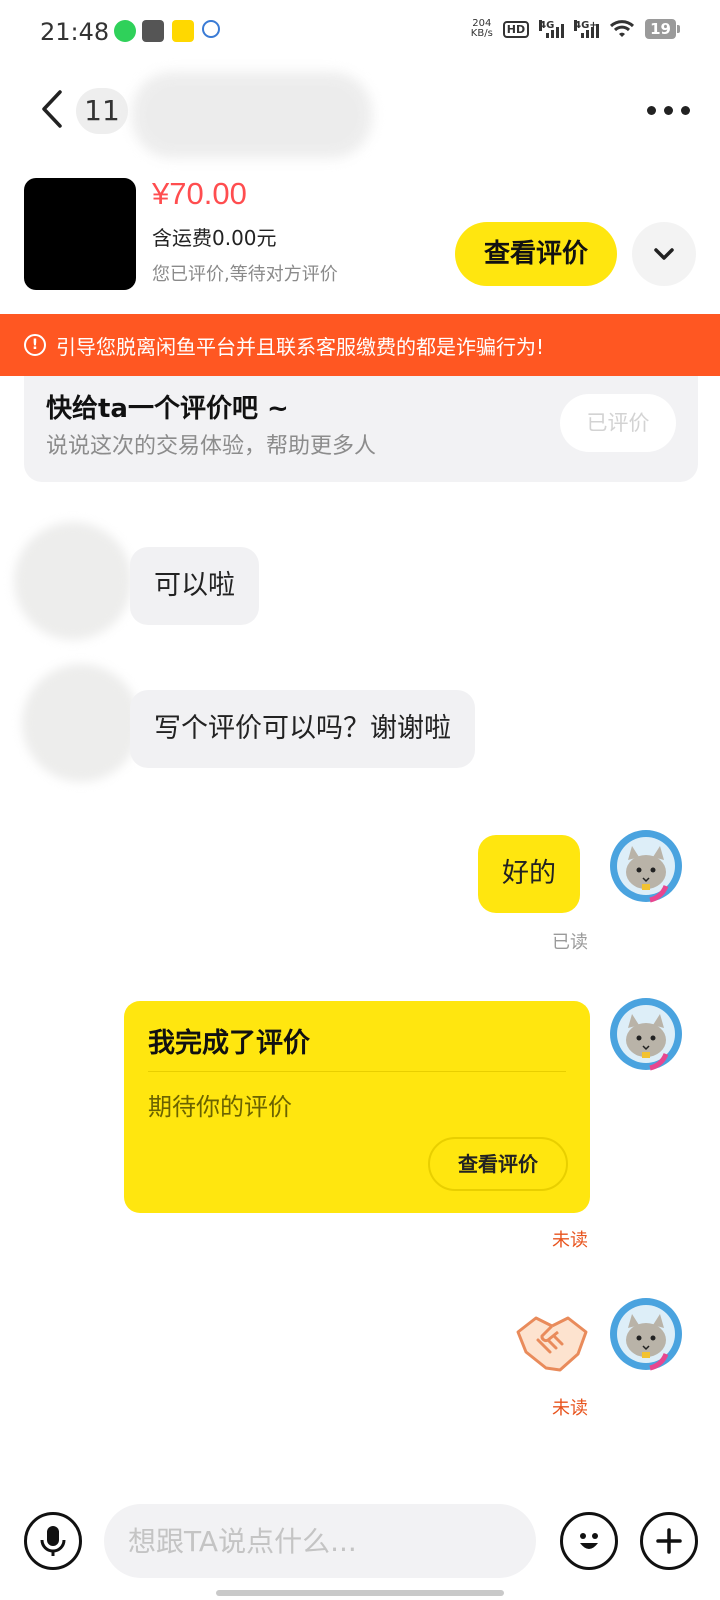 The image size is (720, 1600). I want to click on signal-icon-2: 4G+, so click(587, 29).